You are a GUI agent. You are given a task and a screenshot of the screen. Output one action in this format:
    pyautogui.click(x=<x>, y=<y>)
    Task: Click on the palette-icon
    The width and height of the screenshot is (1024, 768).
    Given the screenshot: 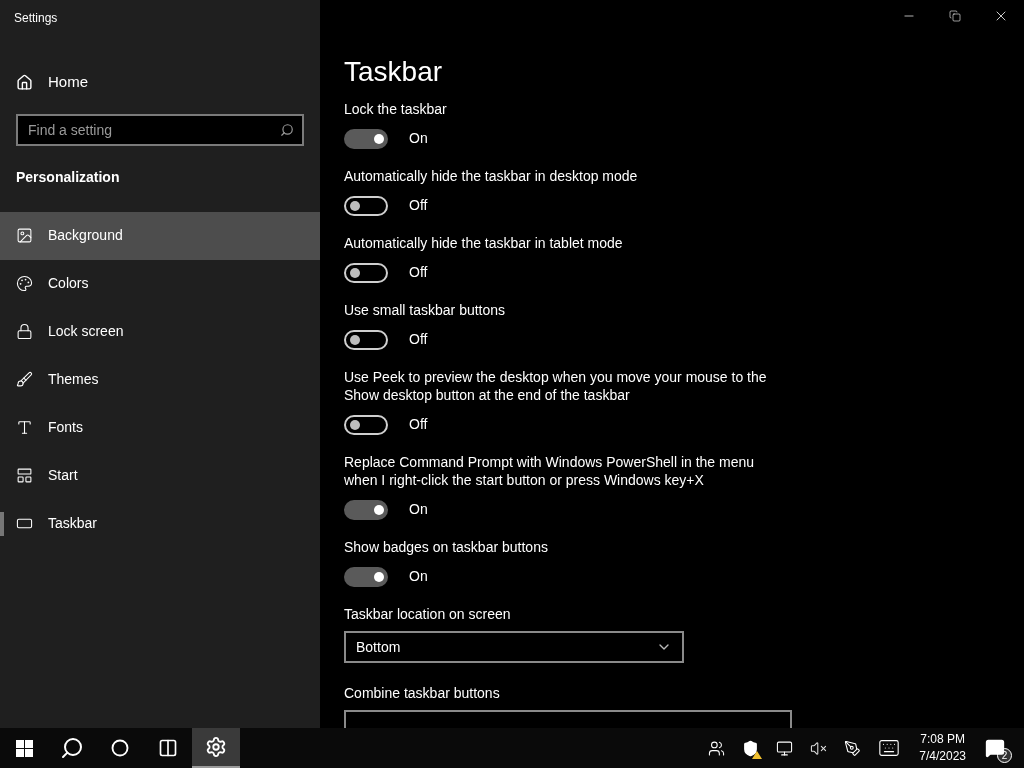 What is the action you would take?
    pyautogui.click(x=24, y=283)
    